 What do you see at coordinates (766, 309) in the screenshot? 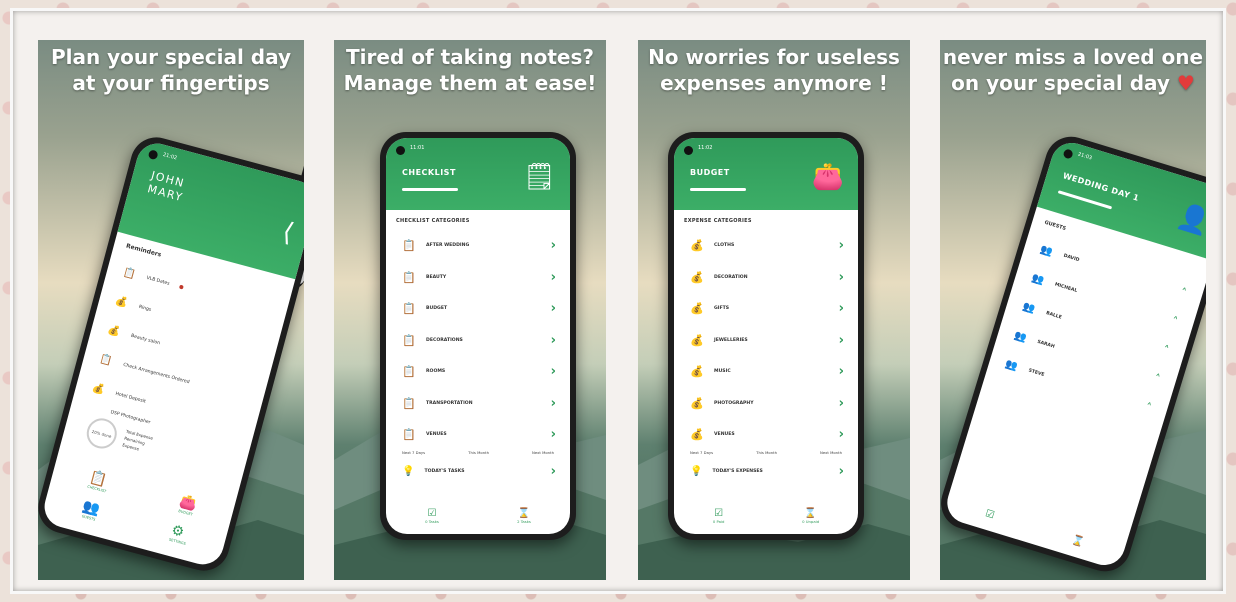
I see `list-item: 💰 GIFTS ›` at bounding box center [766, 309].